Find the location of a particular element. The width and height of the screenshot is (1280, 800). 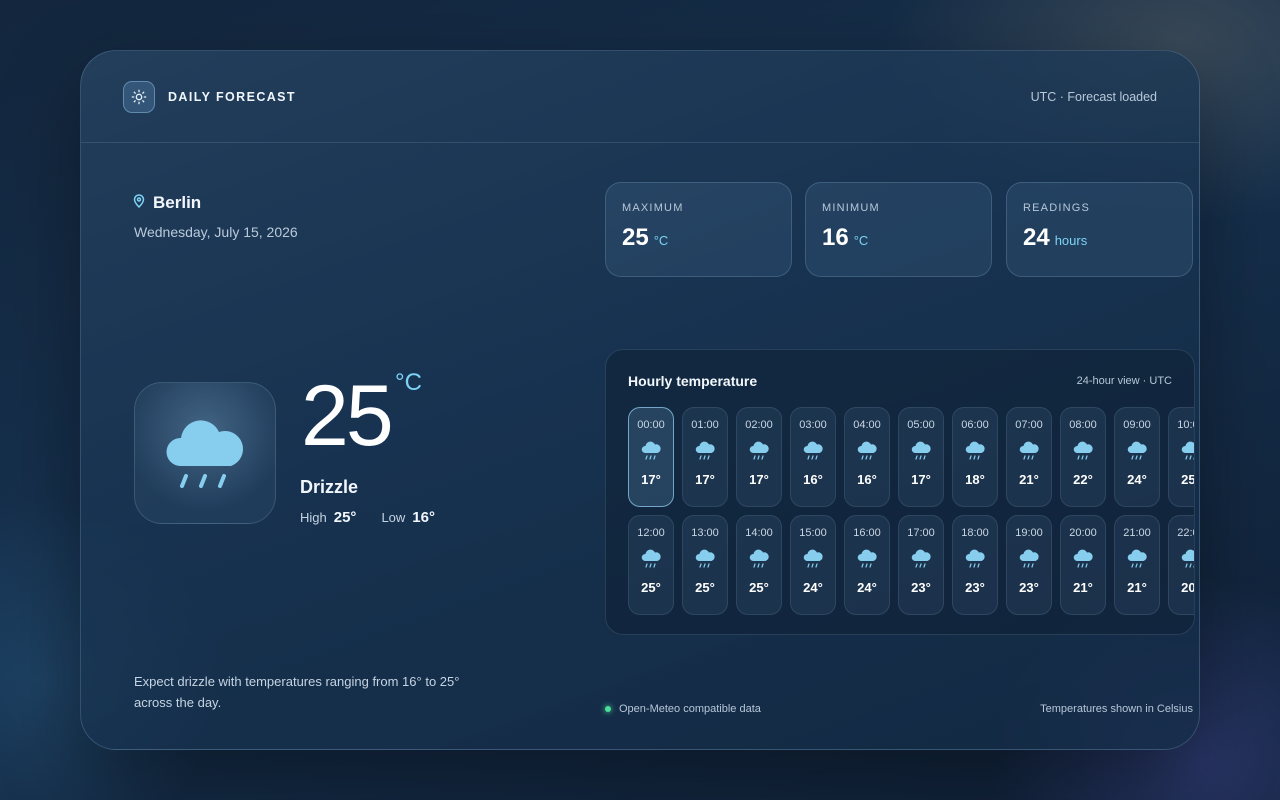

hour-time: 04:00 is located at coordinates (867, 425).